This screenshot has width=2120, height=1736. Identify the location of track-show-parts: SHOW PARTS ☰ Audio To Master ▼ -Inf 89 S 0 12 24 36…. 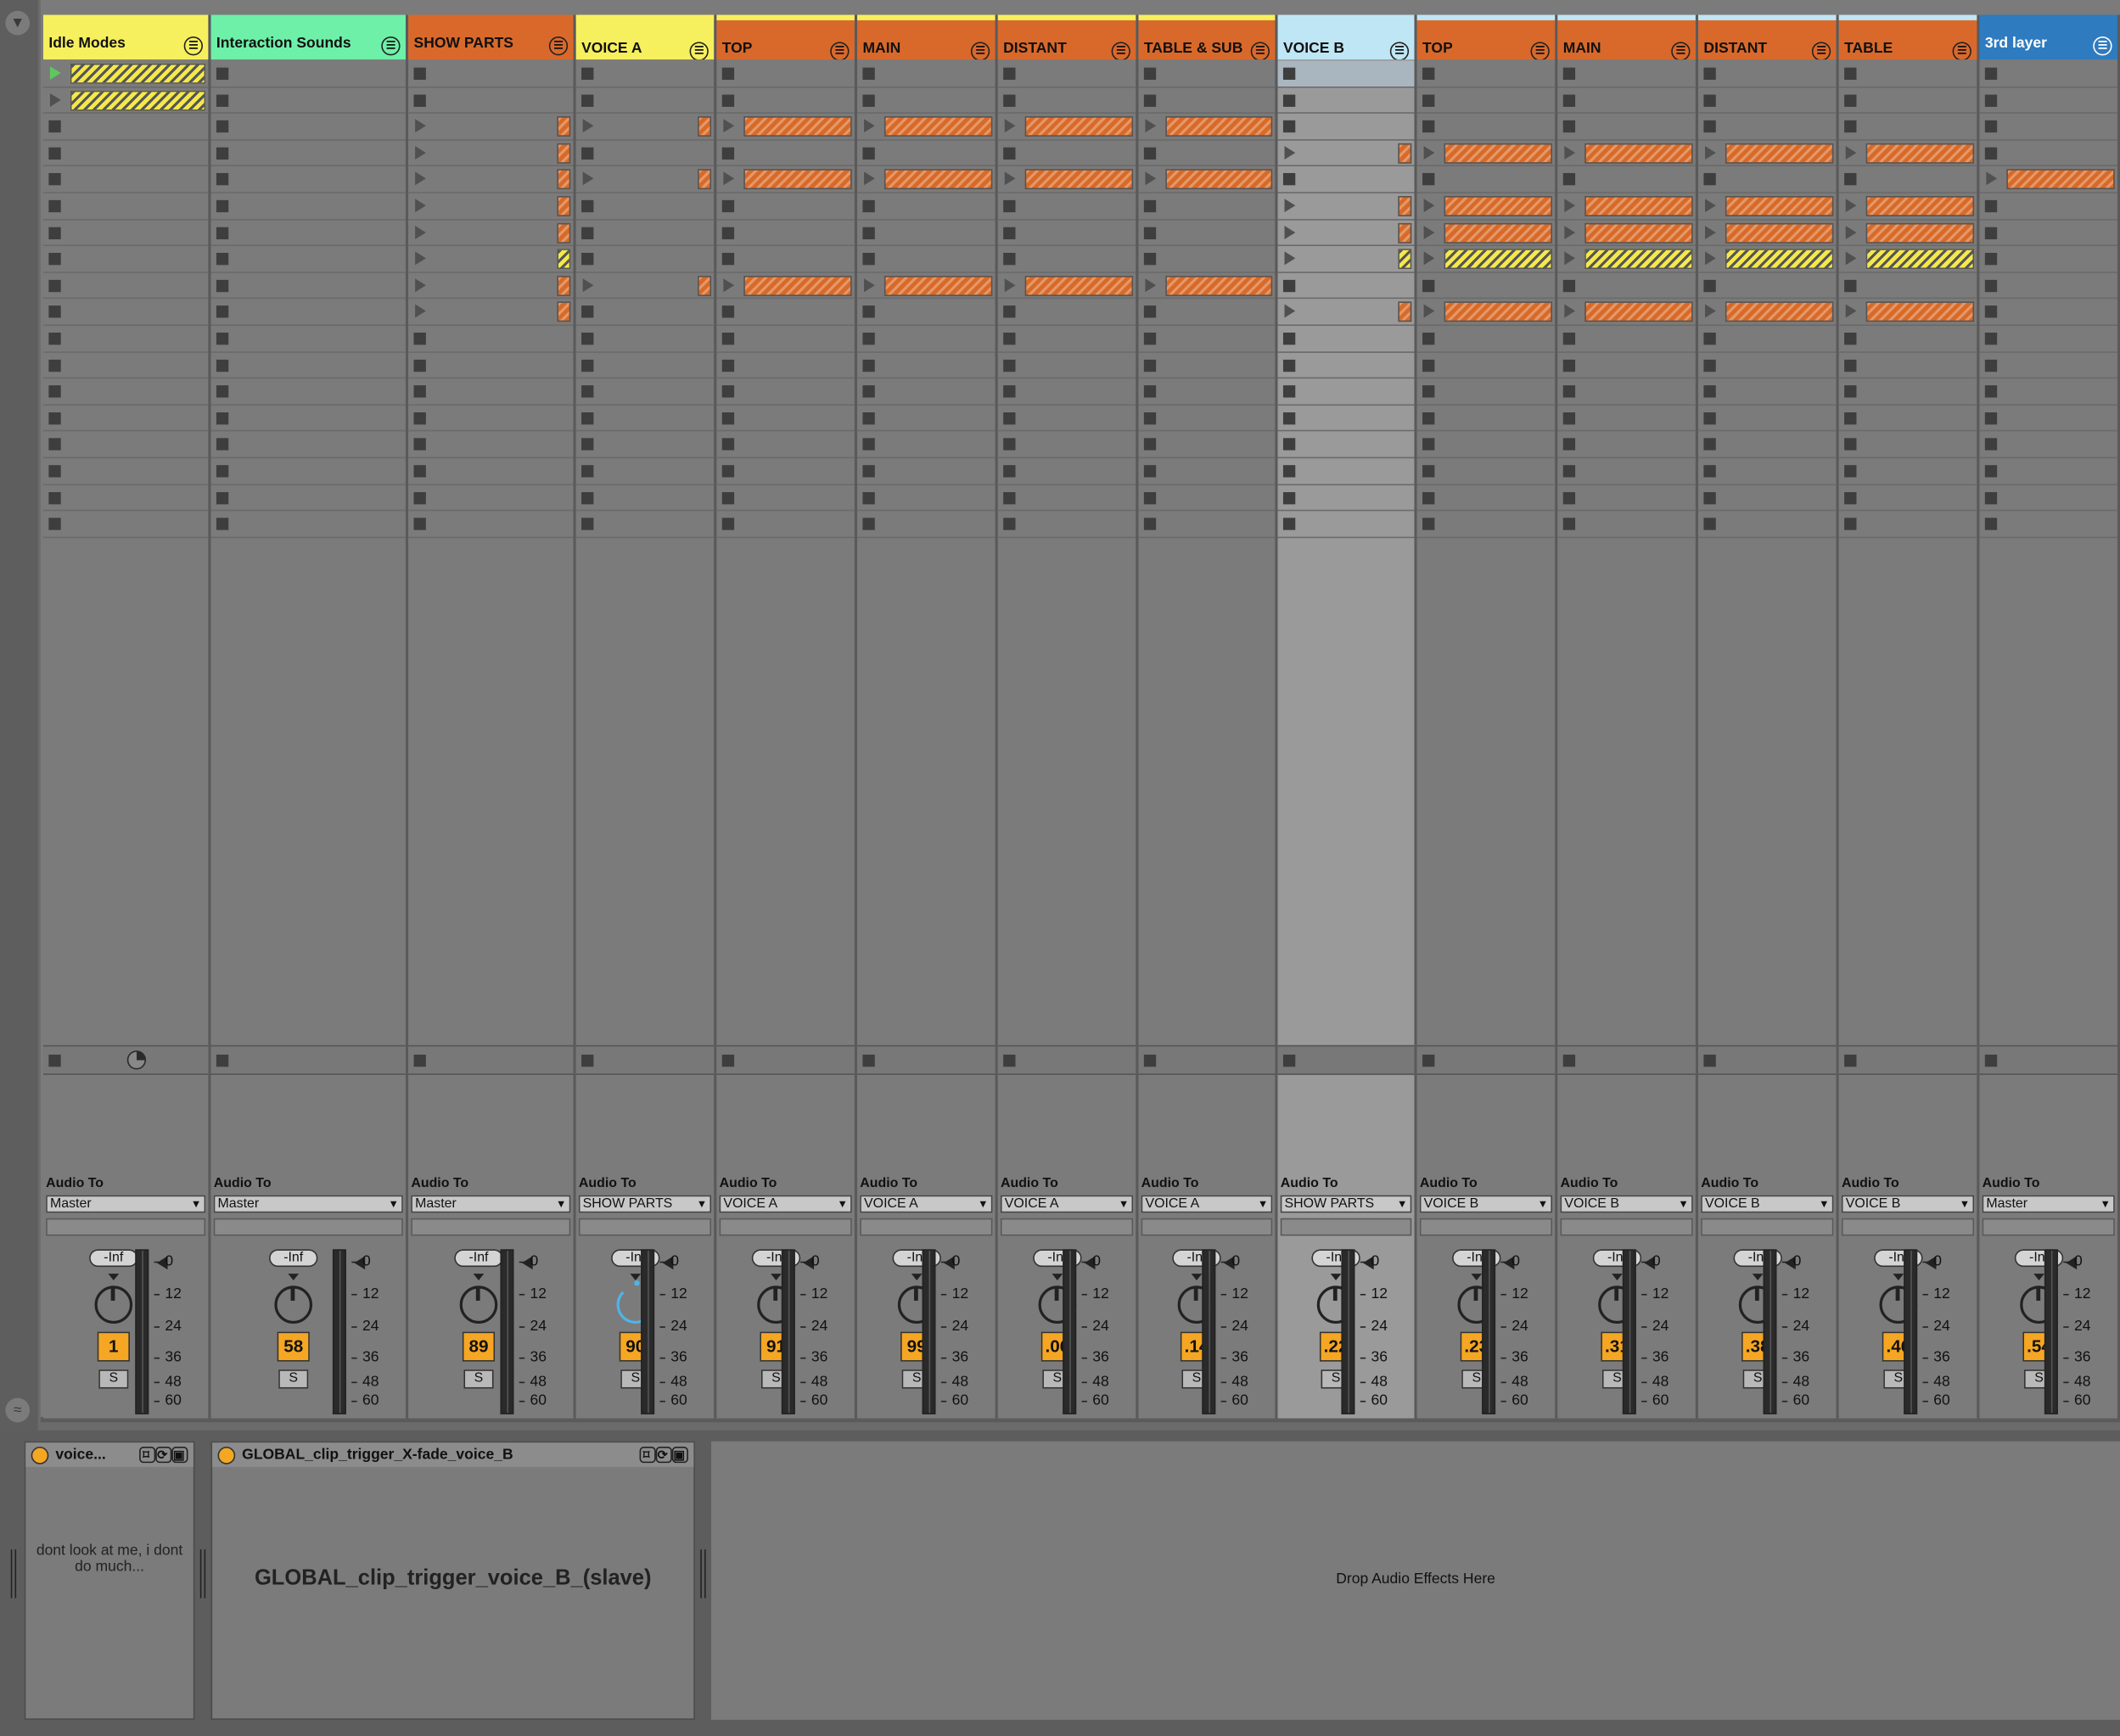
(492, 716).